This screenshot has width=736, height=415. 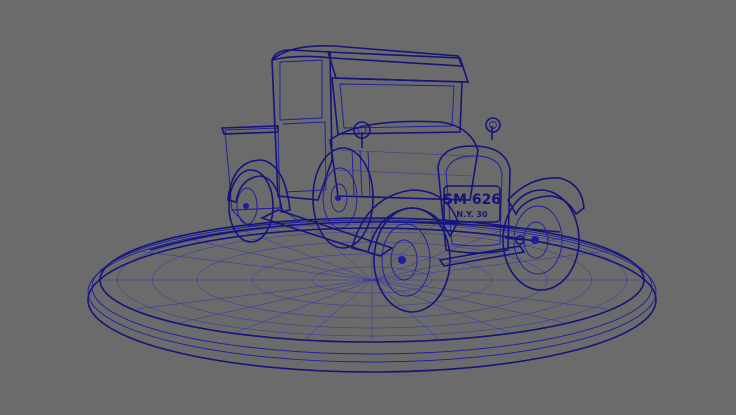 I want to click on middle-wheel, so click(x=343, y=198).